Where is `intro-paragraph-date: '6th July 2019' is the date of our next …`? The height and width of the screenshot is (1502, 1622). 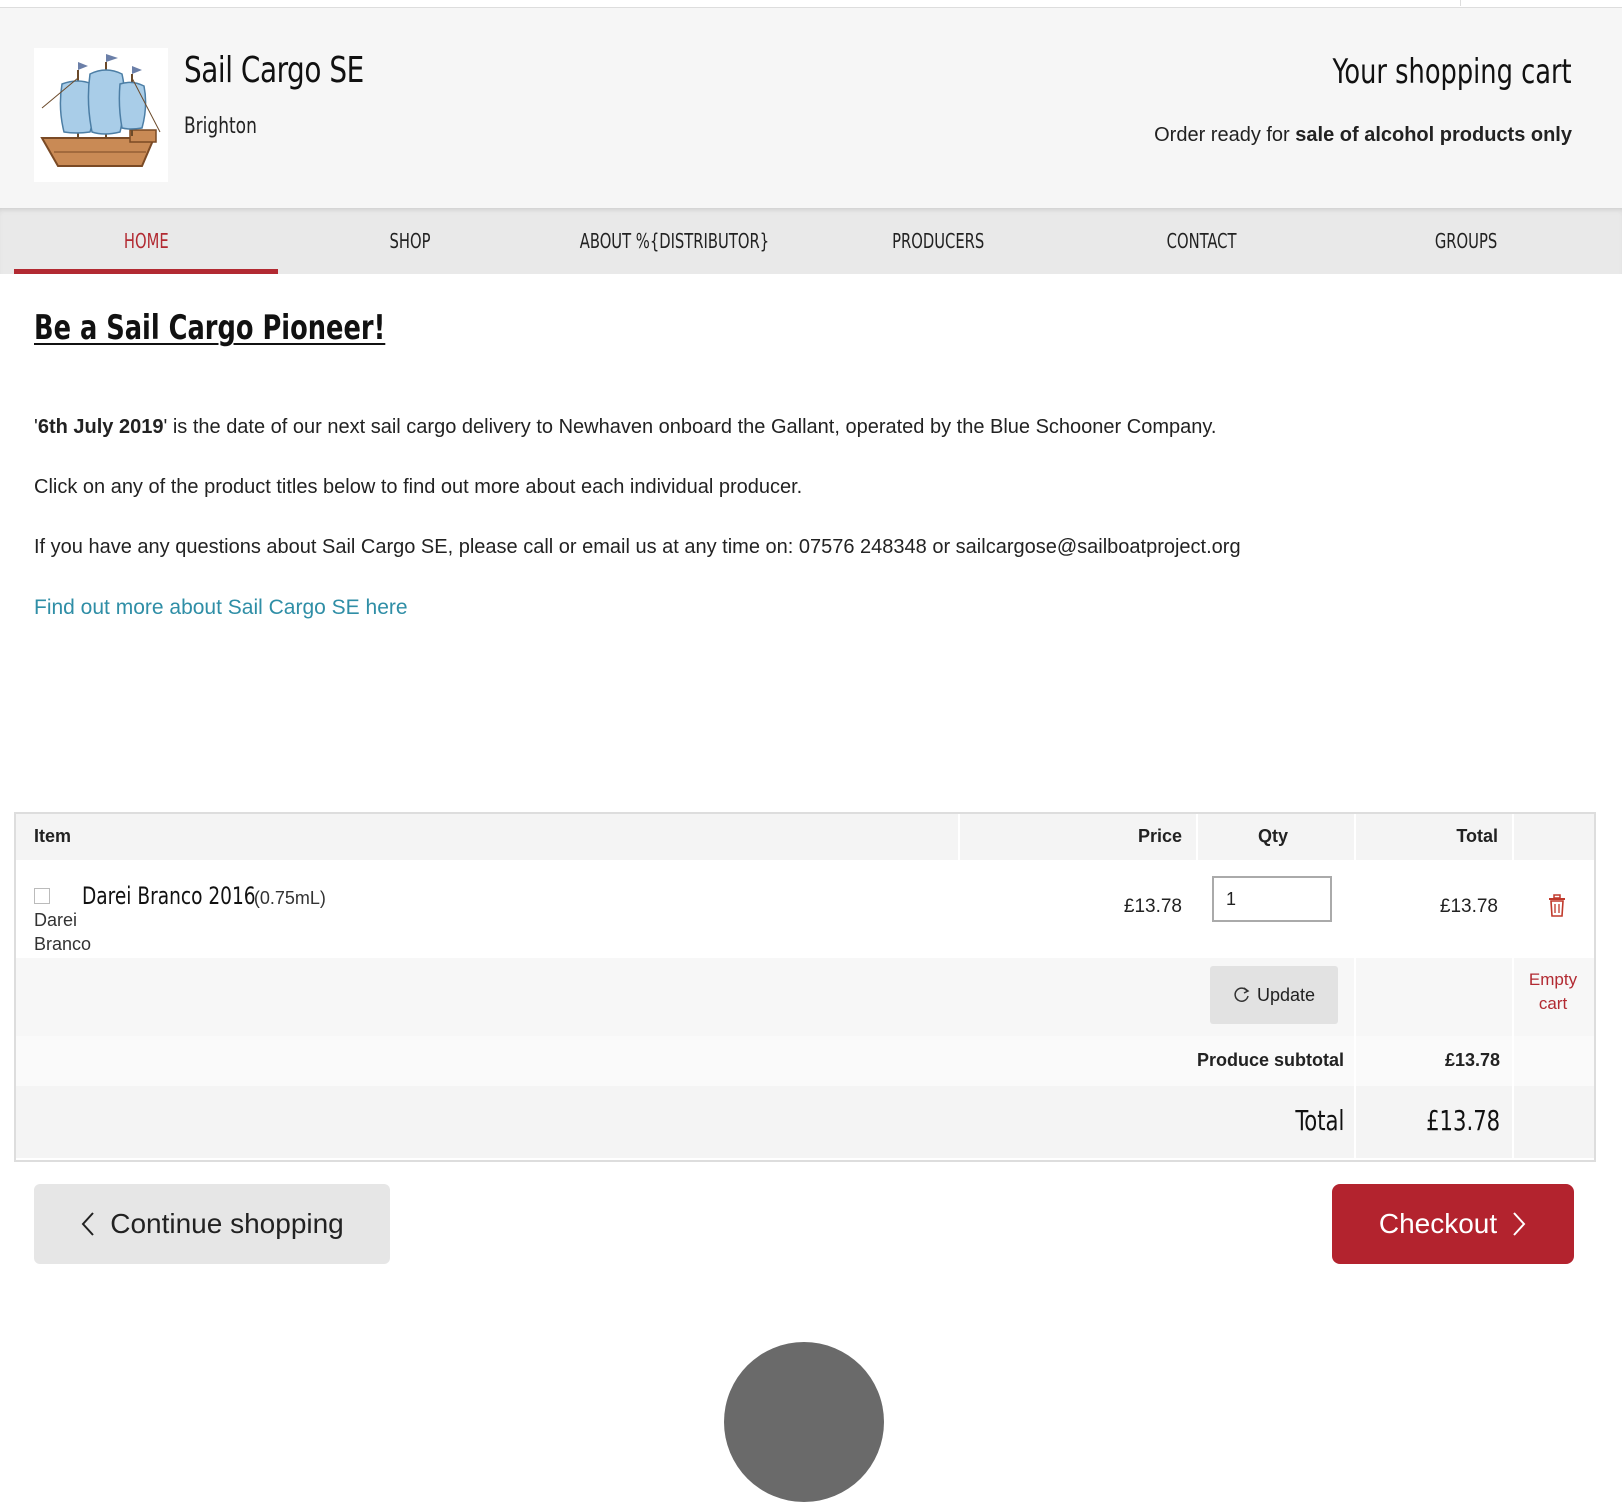 intro-paragraph-date: '6th July 2019' is the date of our next … is located at coordinates (625, 427).